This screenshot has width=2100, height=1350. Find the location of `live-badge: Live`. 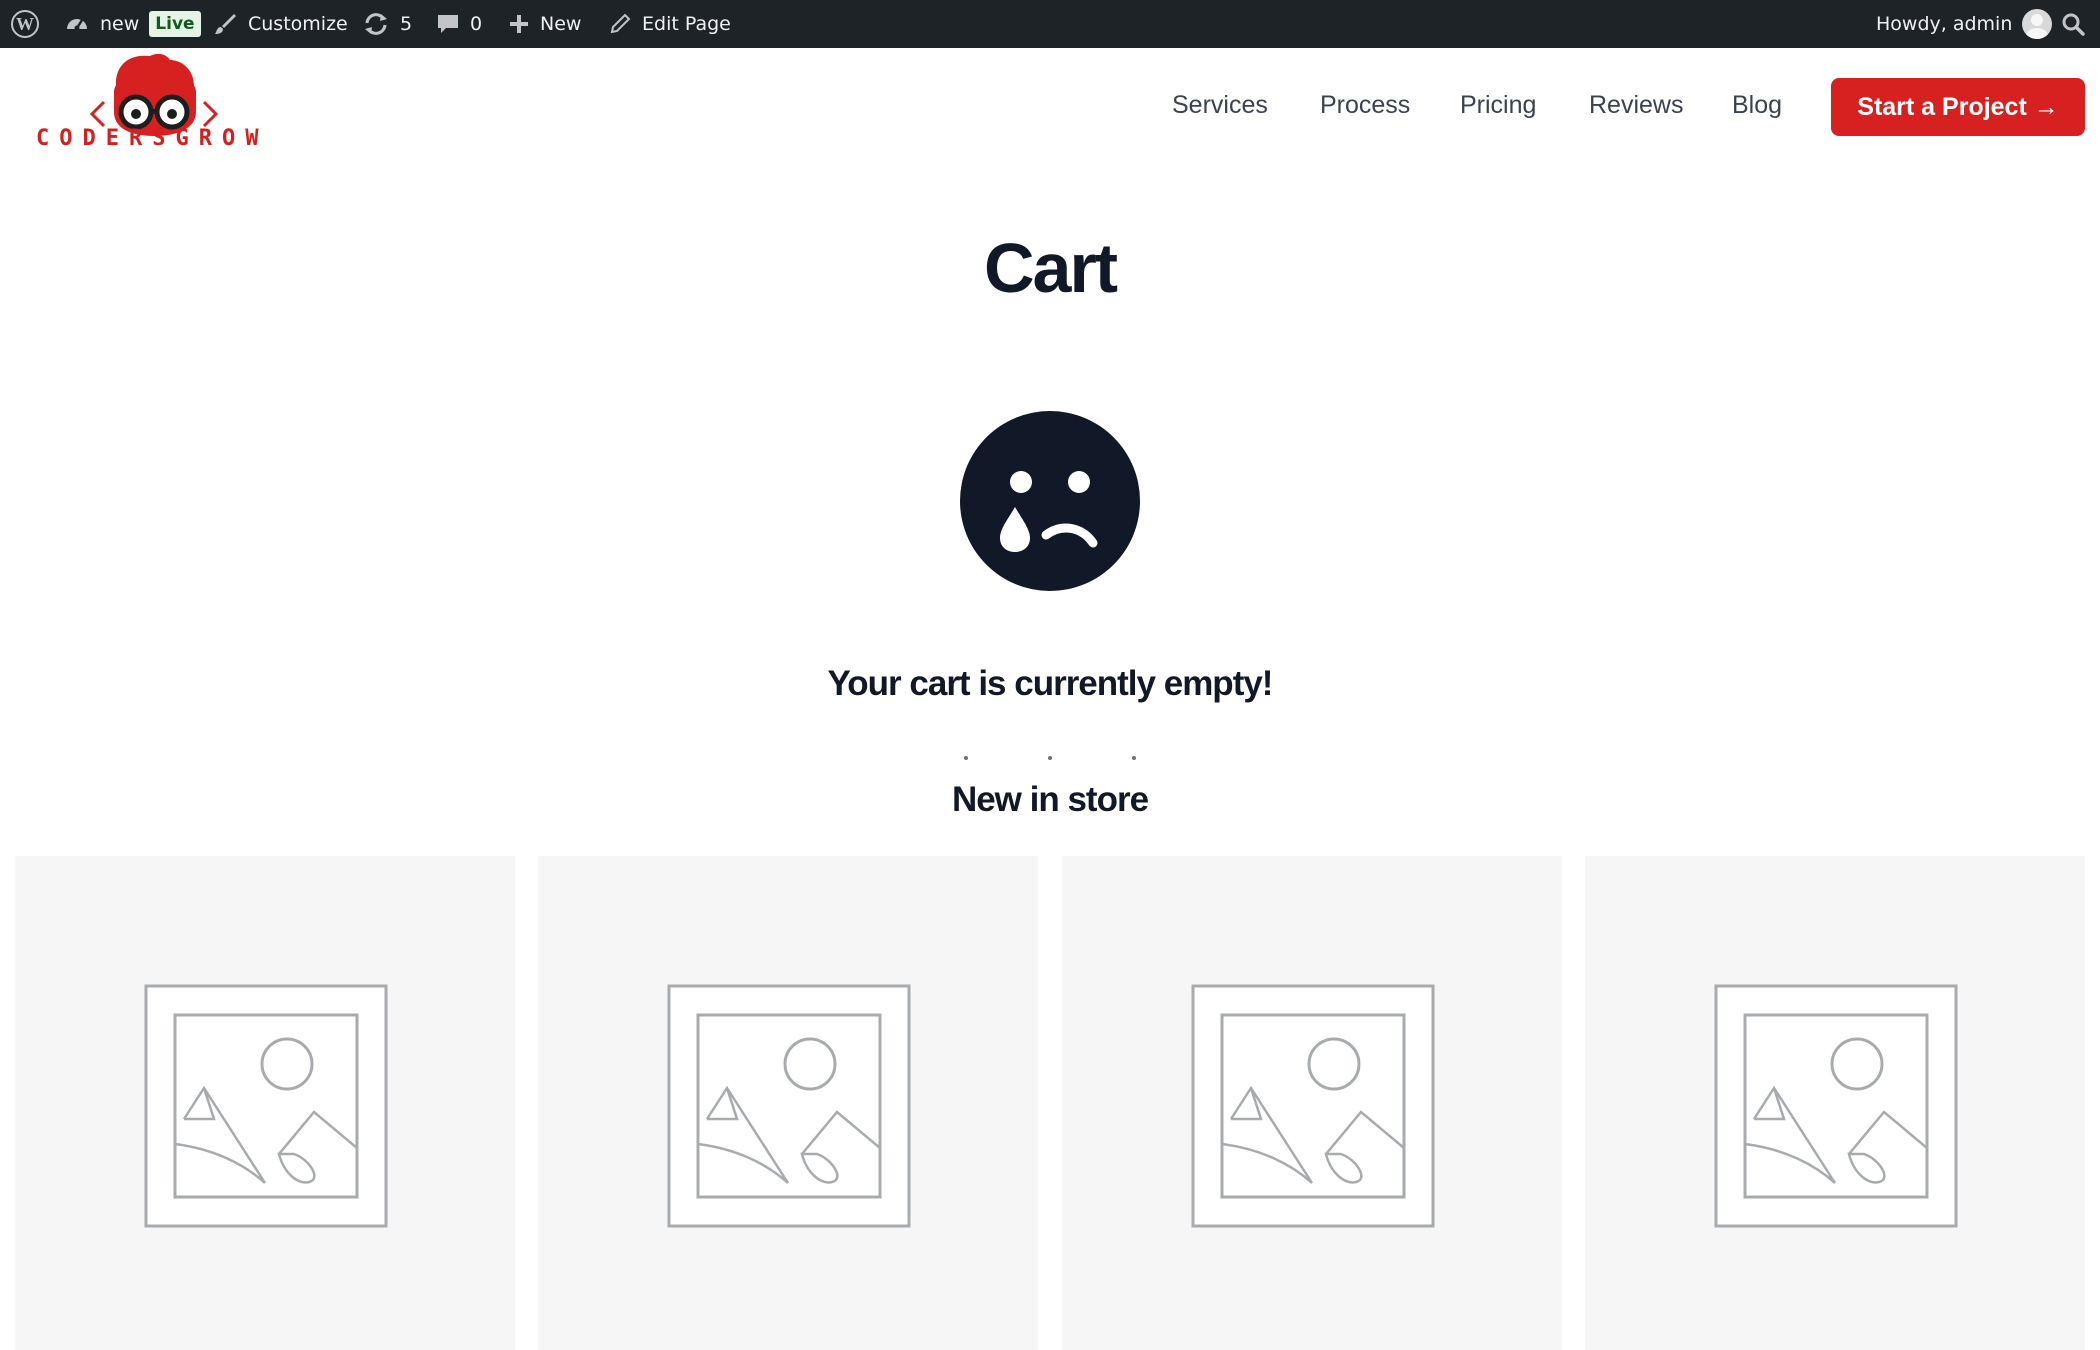

live-badge: Live is located at coordinates (175, 24).